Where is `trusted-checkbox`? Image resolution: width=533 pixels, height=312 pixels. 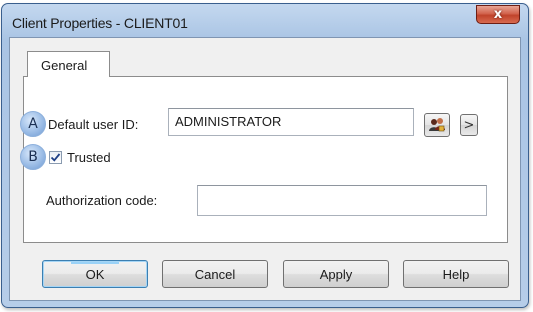
trusted-checkbox is located at coordinates (55, 157).